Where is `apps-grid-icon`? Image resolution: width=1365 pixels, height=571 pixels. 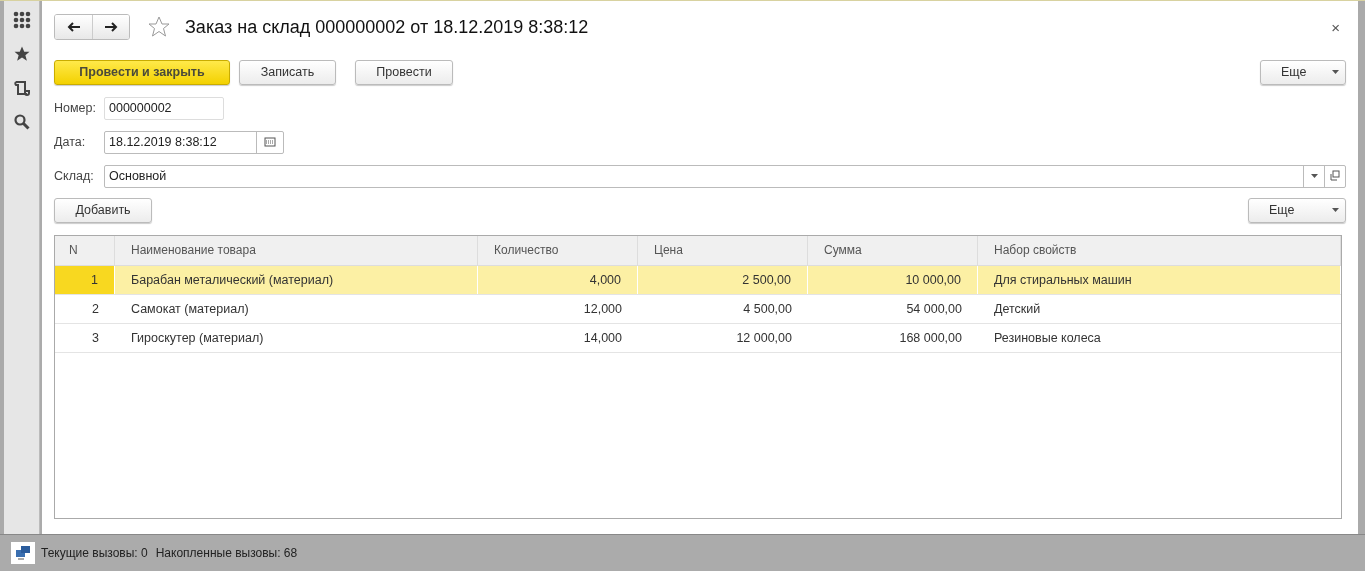 apps-grid-icon is located at coordinates (21, 20).